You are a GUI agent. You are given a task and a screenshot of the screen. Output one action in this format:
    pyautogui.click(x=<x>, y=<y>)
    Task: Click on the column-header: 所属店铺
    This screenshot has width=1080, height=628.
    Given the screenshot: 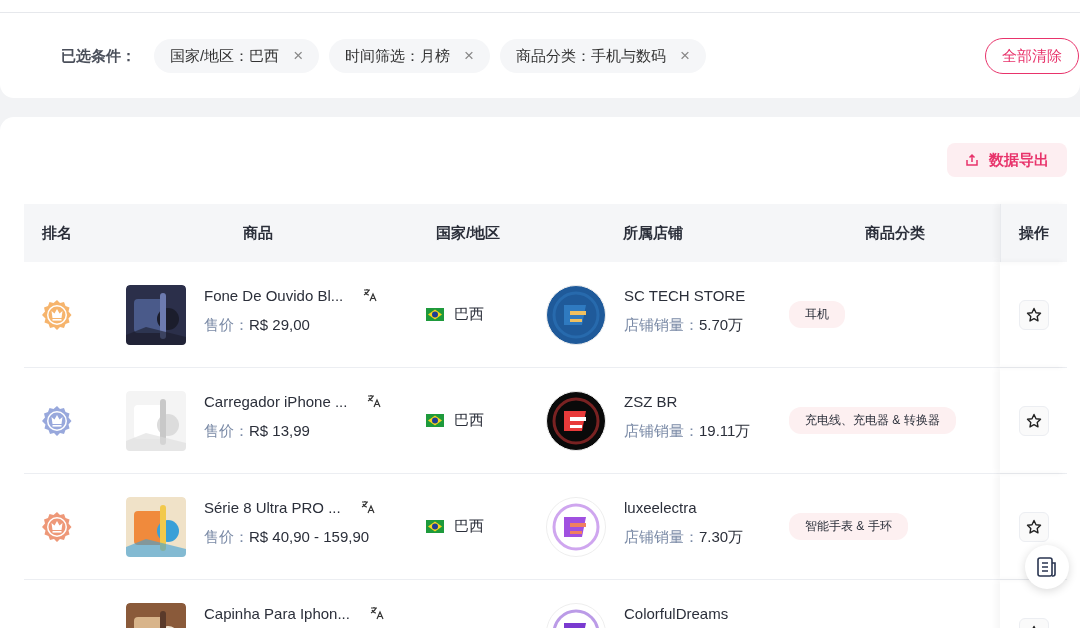 What is the action you would take?
    pyautogui.click(x=653, y=233)
    